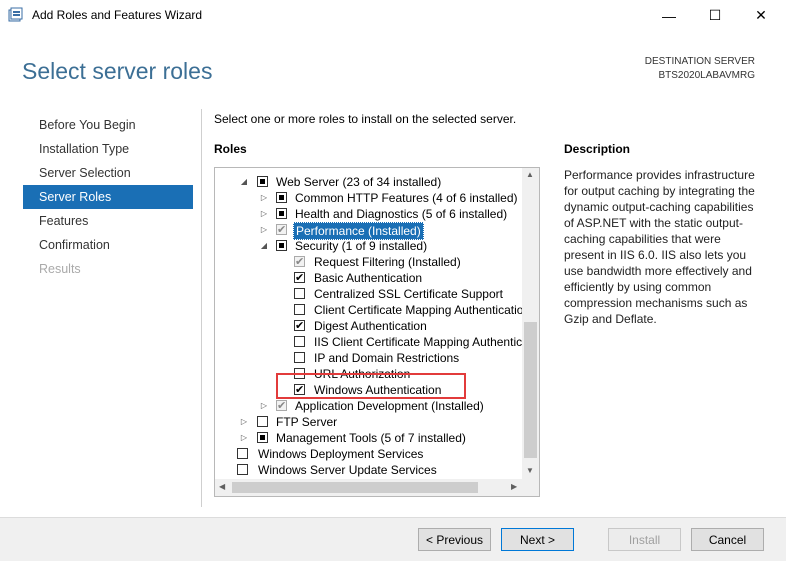 Image resolution: width=786 pixels, height=561 pixels. Describe the element at coordinates (108, 125) in the screenshot. I see `nav-item-before-you-begin: Before You Begin` at that location.